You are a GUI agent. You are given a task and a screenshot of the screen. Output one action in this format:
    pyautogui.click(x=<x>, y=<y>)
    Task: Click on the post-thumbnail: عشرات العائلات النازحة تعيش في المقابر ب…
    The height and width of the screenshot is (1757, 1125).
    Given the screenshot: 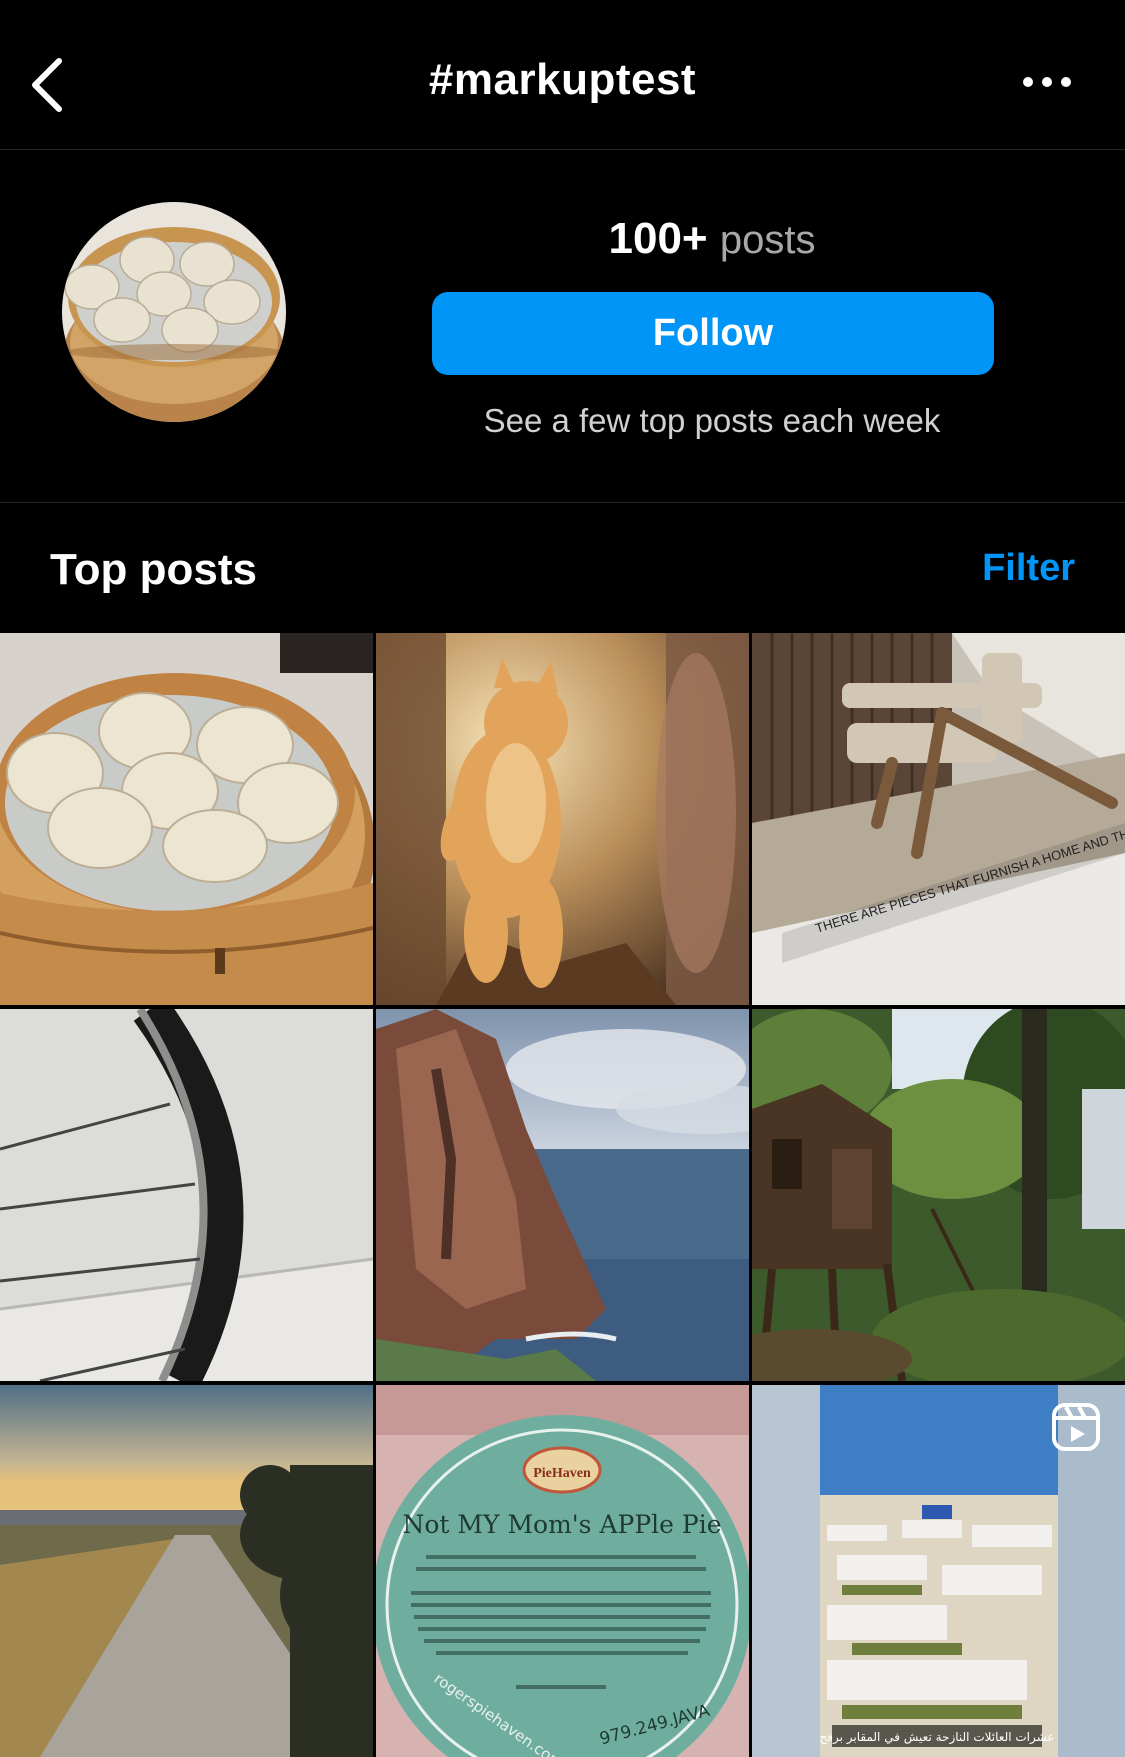 What is the action you would take?
    pyautogui.click(x=938, y=1571)
    